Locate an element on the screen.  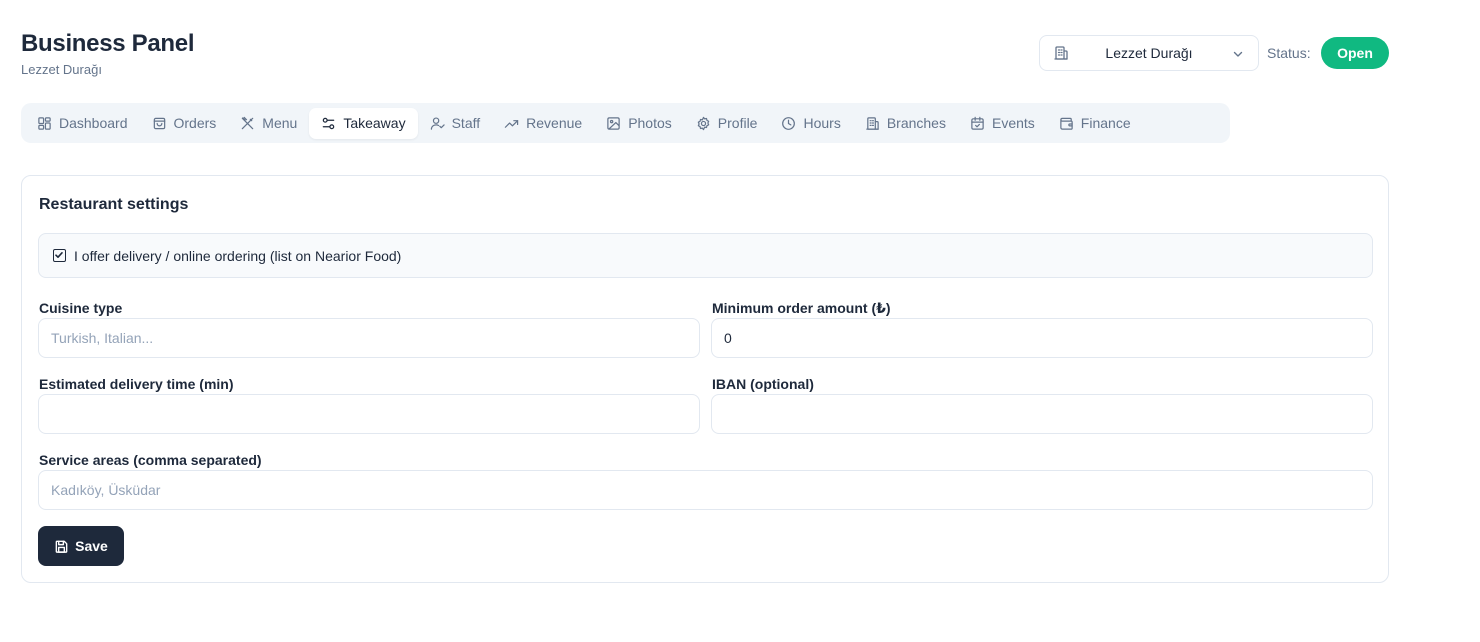
tab-label: Dashboard is located at coordinates (93, 123).